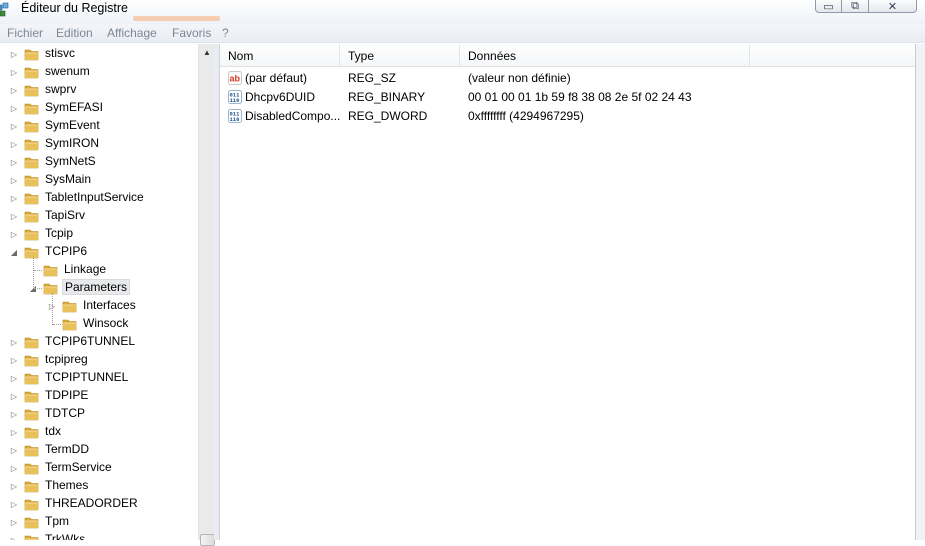 This screenshot has height=546, width=925. Describe the element at coordinates (99, 252) in the screenshot. I see `tree-item: ◢ TCPIP6` at that location.